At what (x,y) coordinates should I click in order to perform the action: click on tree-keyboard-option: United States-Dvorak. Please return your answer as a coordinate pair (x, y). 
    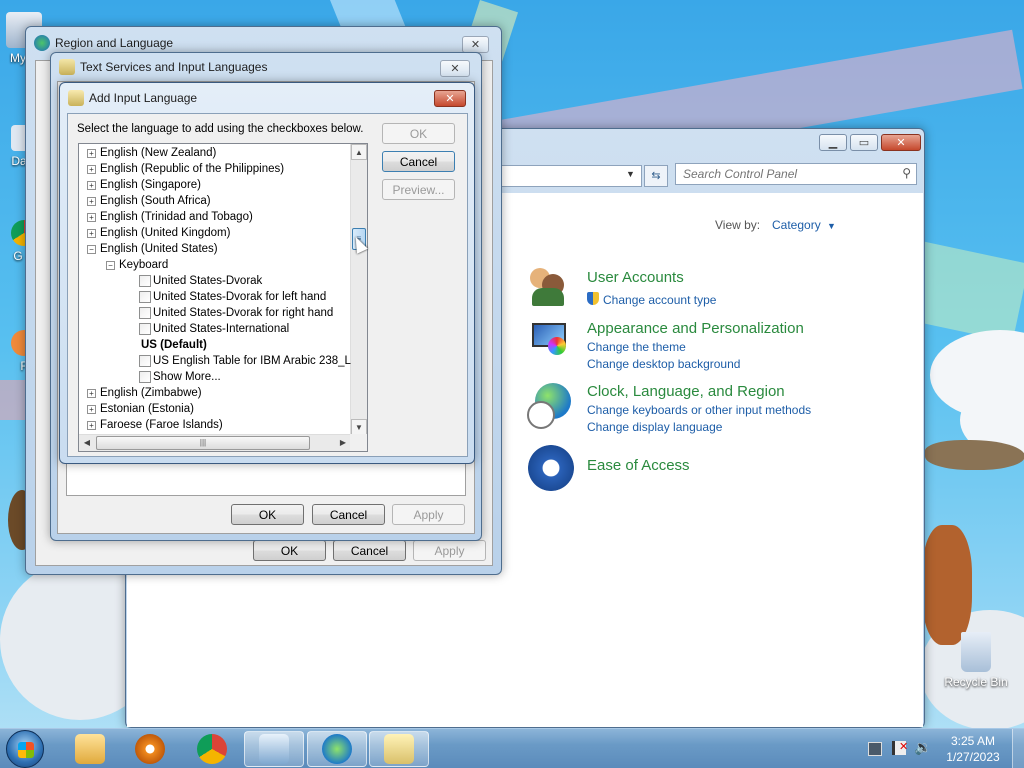
    Looking at the image, I should click on (200, 281).